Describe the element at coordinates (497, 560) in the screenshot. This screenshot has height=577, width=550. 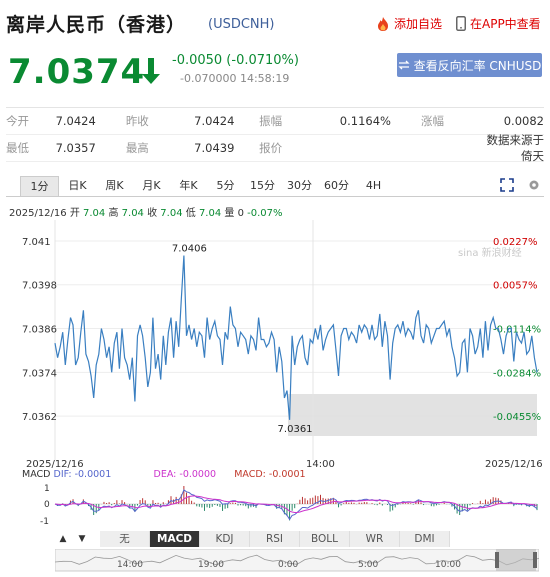
I see `timeline-handle-left` at that location.